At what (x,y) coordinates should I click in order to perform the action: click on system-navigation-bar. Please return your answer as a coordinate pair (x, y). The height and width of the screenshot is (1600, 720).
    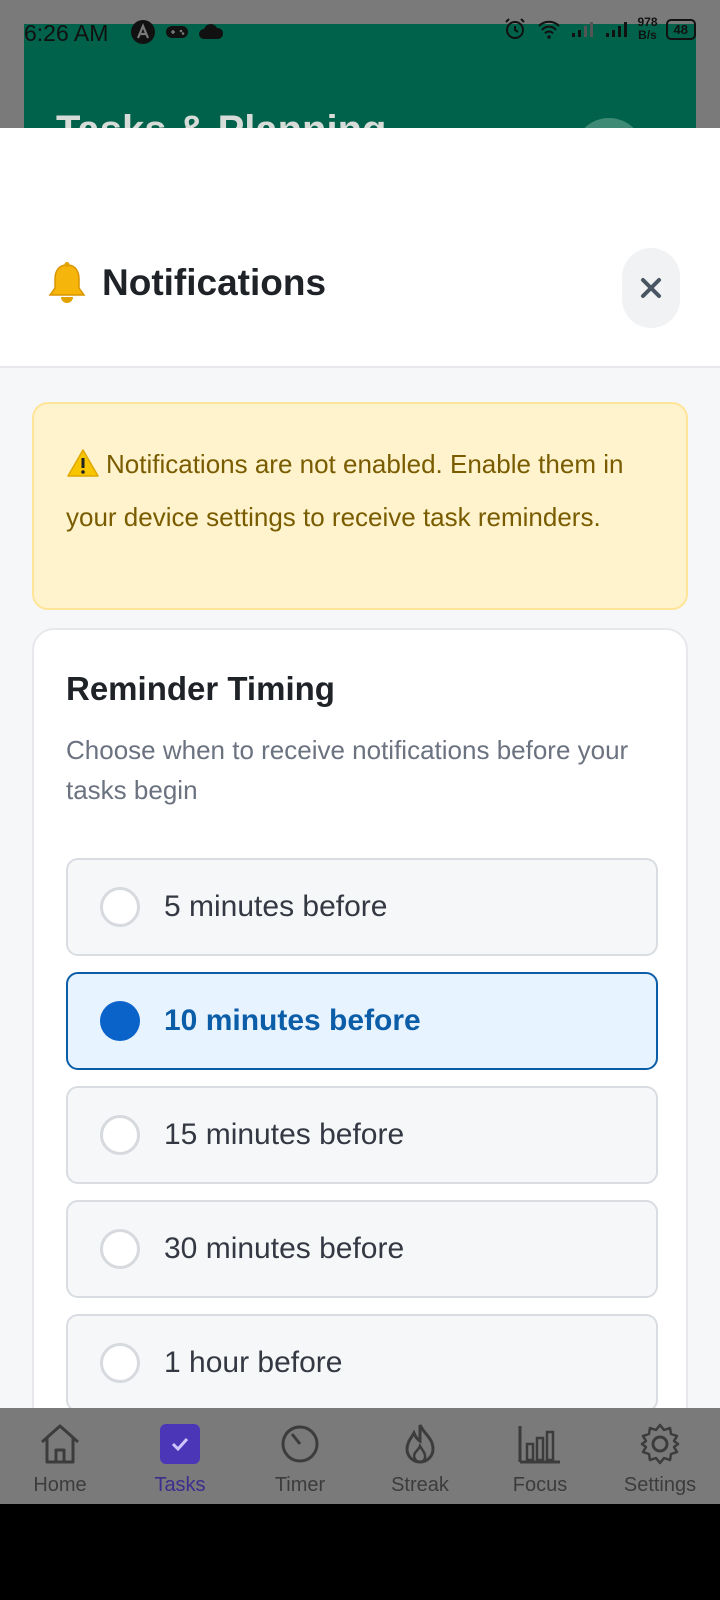
    Looking at the image, I should click on (360, 1552).